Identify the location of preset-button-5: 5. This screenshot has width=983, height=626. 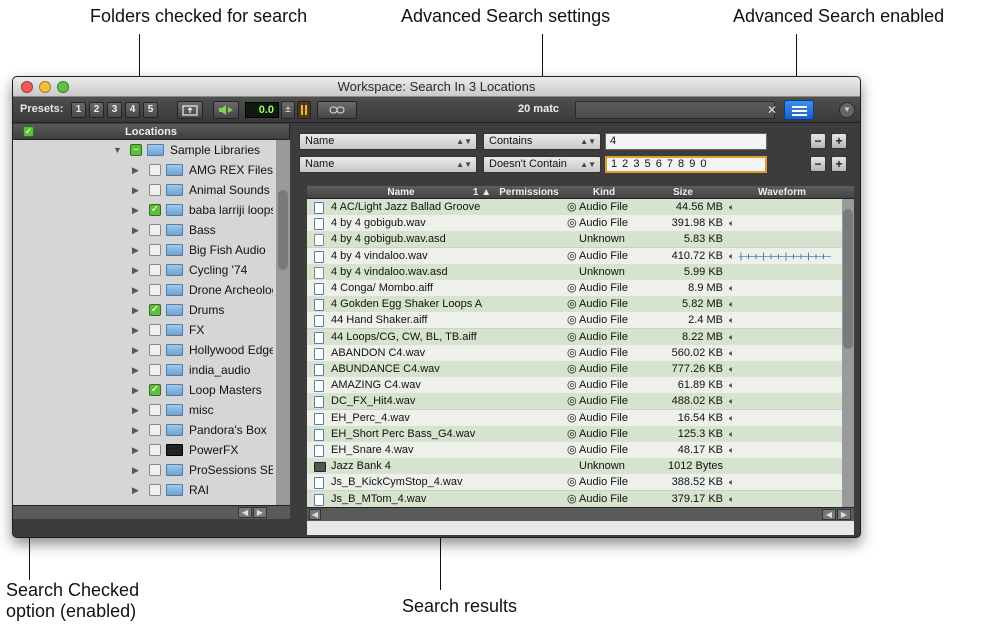
(150, 110).